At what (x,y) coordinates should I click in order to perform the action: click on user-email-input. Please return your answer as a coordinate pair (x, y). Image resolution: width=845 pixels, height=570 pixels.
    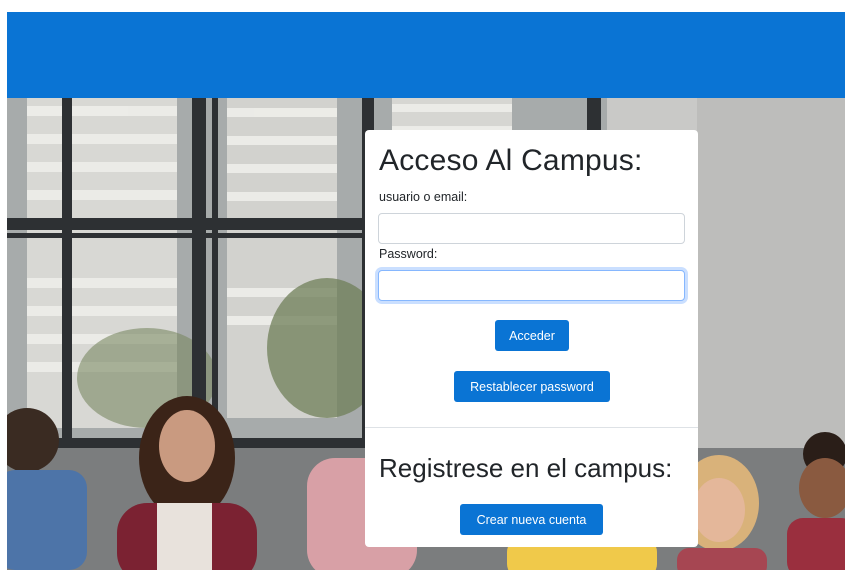
    Looking at the image, I should click on (531, 228).